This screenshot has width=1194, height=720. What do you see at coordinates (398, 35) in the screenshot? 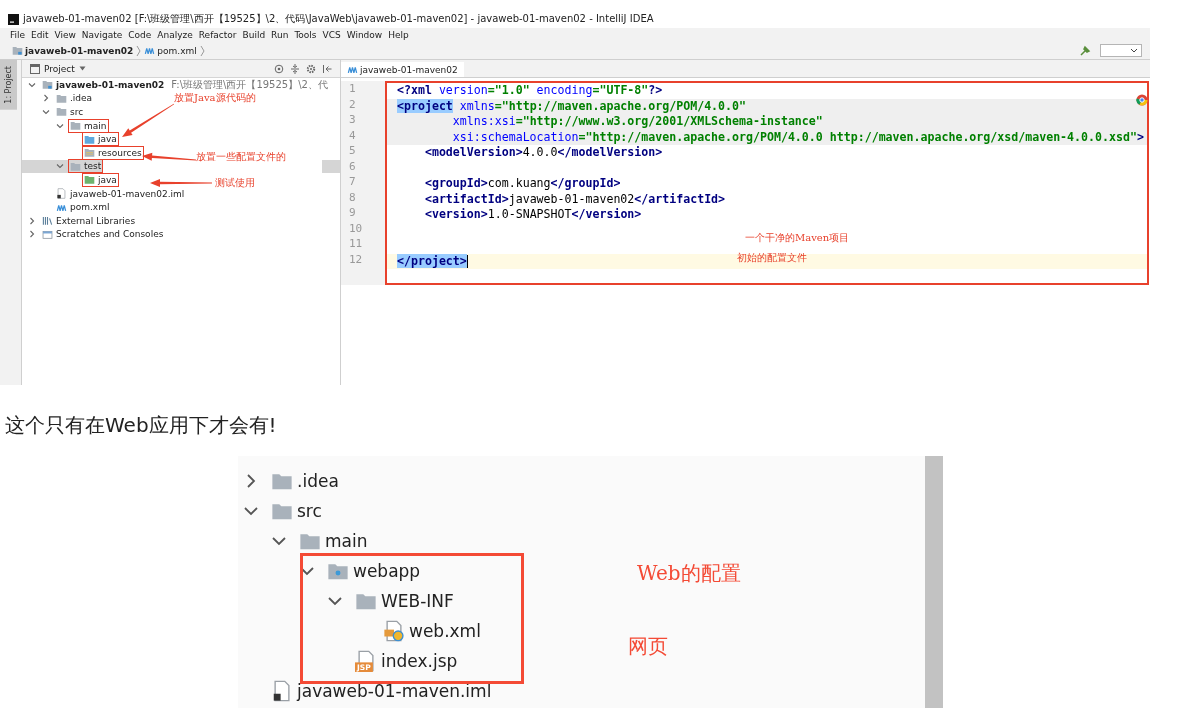
I see `menu-item: Help` at bounding box center [398, 35].